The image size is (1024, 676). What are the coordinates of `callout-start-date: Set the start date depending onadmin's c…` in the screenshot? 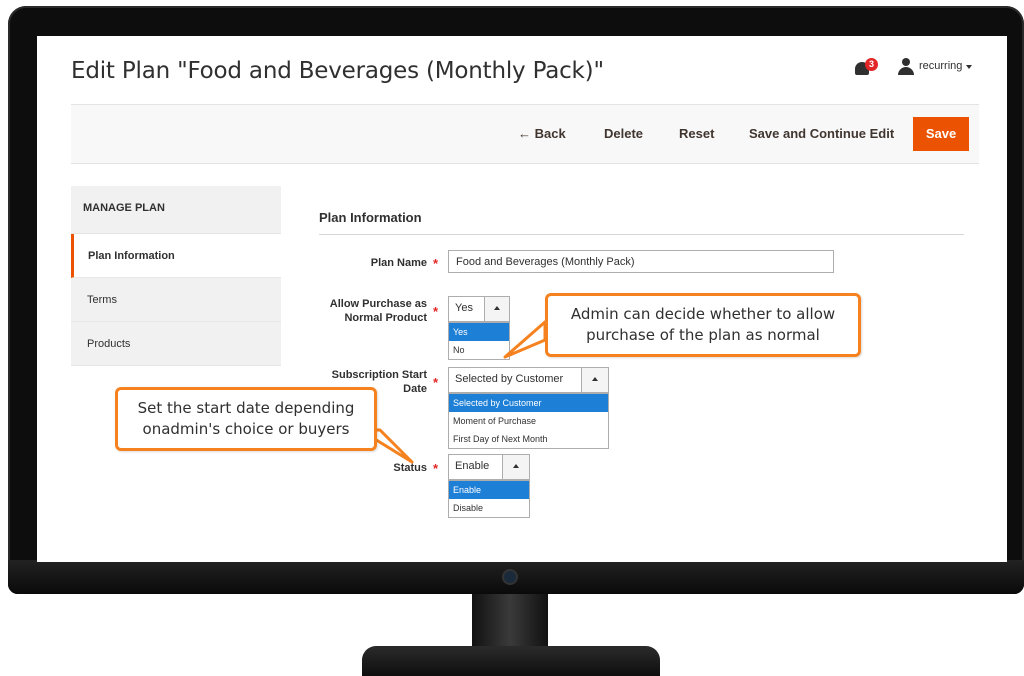 It's located at (246, 419).